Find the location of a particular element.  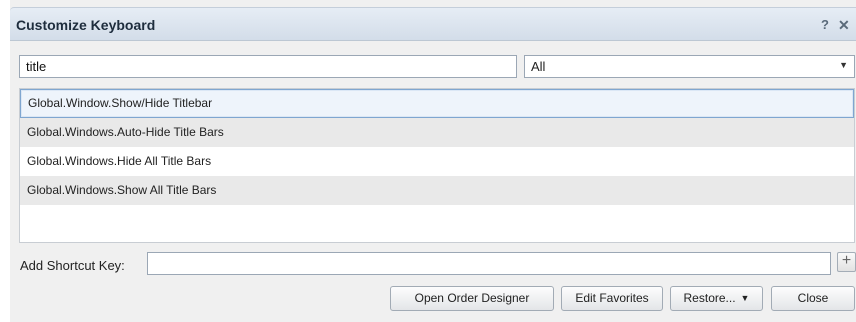

list-item: Global.Windows.Show All Title Bars is located at coordinates (437, 190).